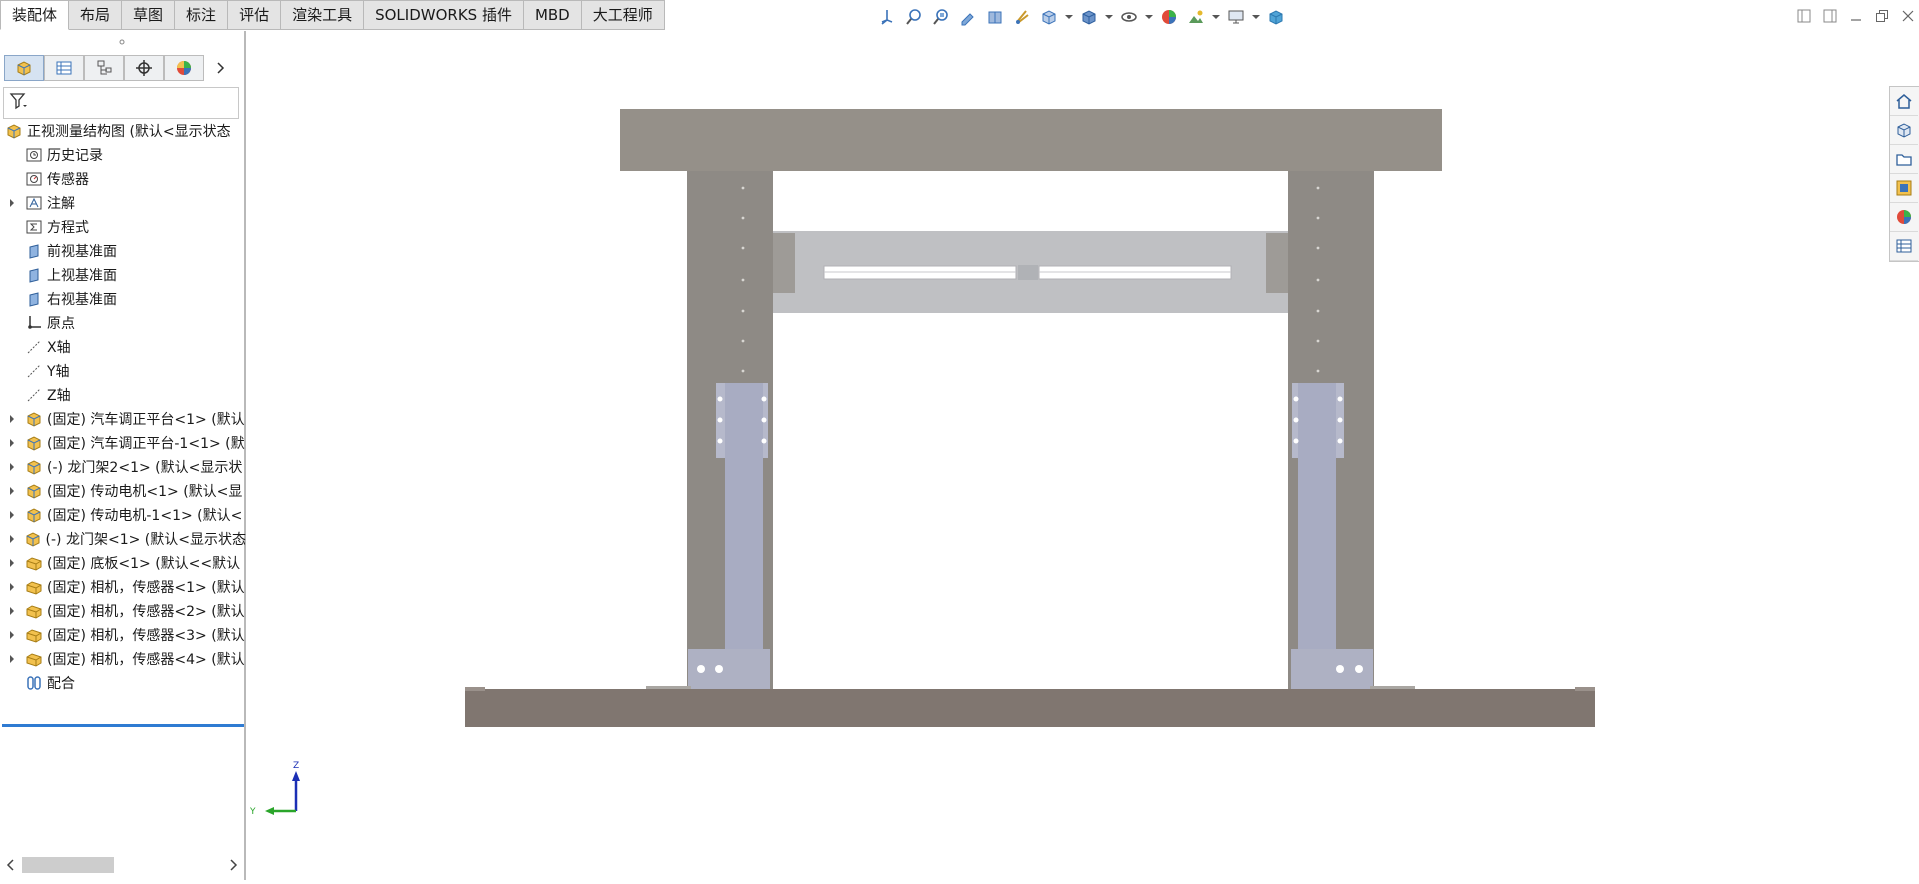 The width and height of the screenshot is (1919, 884). Describe the element at coordinates (146, 660) in the screenshot. I see `tree-item-label: (固定) 相机，传感器<4> (默认` at that location.